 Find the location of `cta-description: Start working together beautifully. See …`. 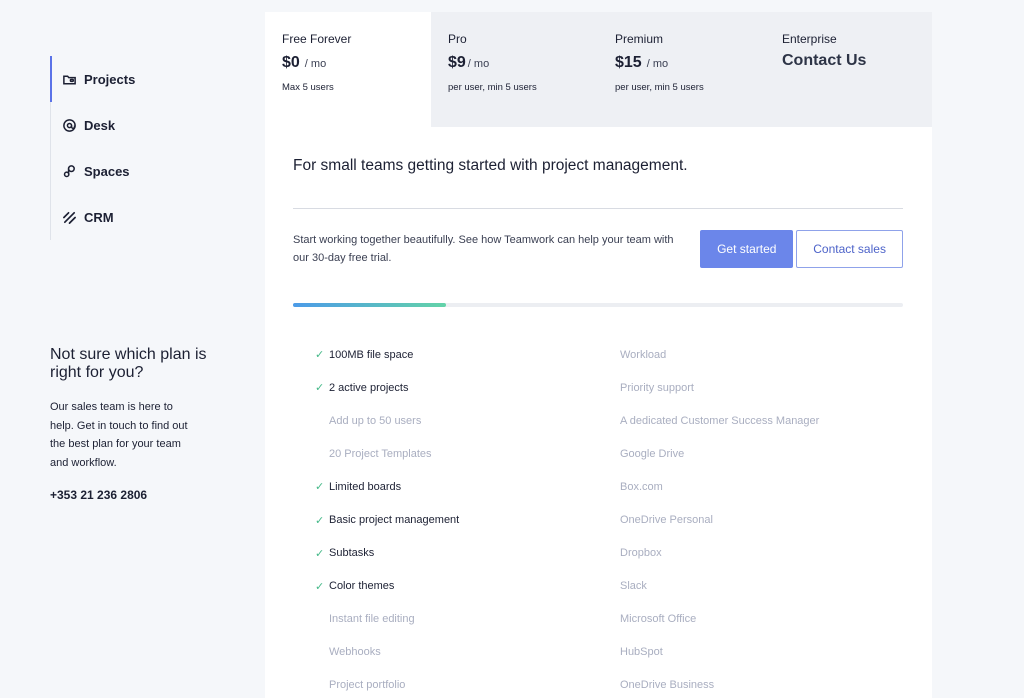

cta-description: Start working together beautifully. See … is located at coordinates (483, 249).